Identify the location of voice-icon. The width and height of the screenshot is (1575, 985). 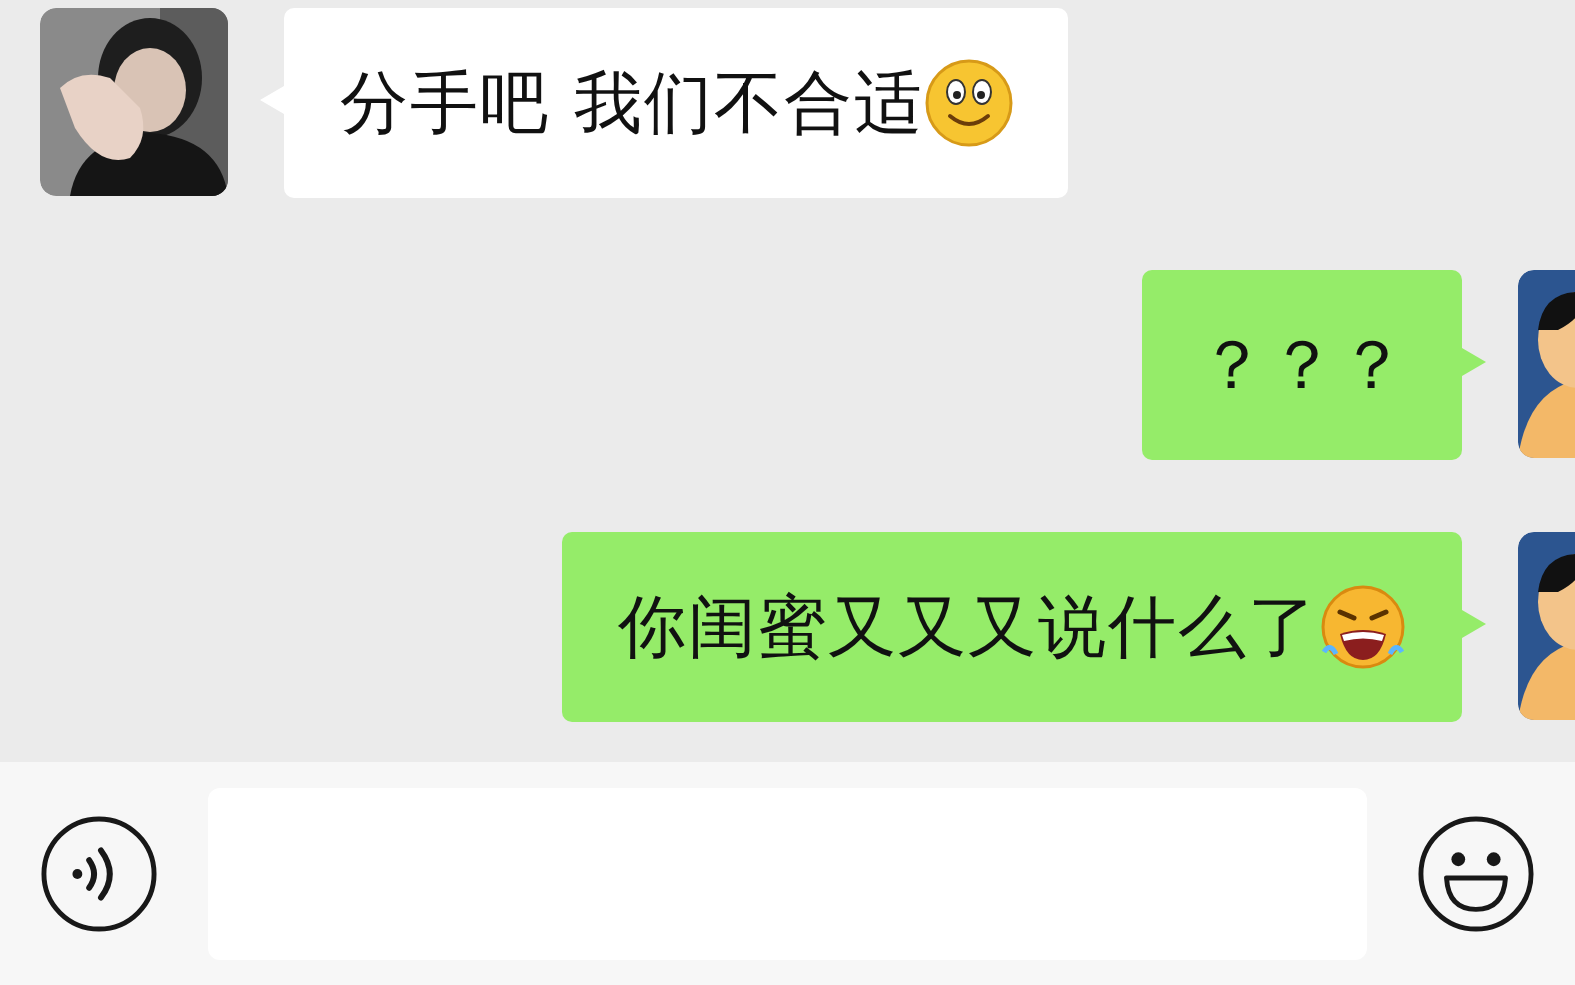
(99, 873).